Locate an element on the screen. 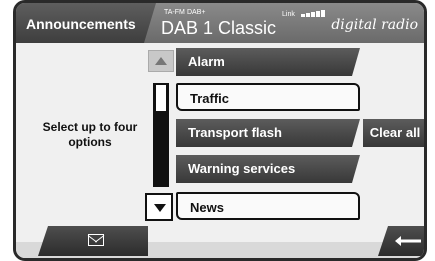  clear-all-button: Clear all is located at coordinates (393, 133).